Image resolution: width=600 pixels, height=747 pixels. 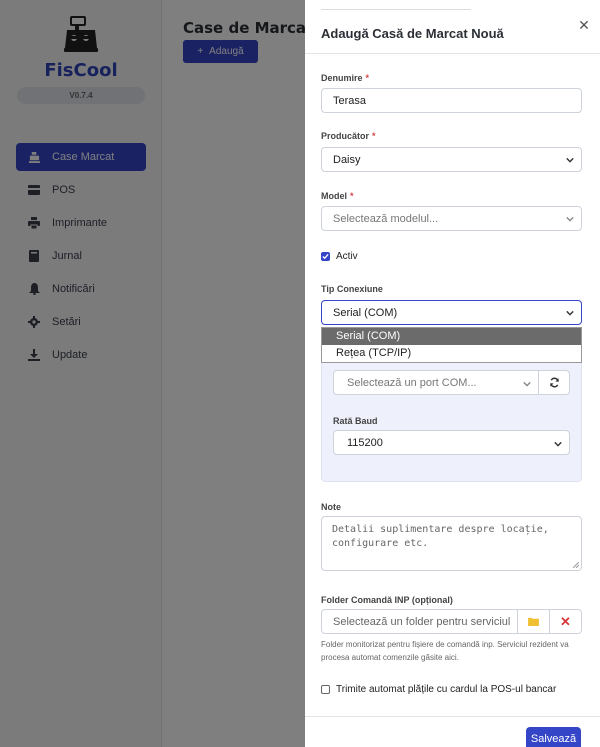 I want to click on pos-checkbox, so click(x=325, y=689).